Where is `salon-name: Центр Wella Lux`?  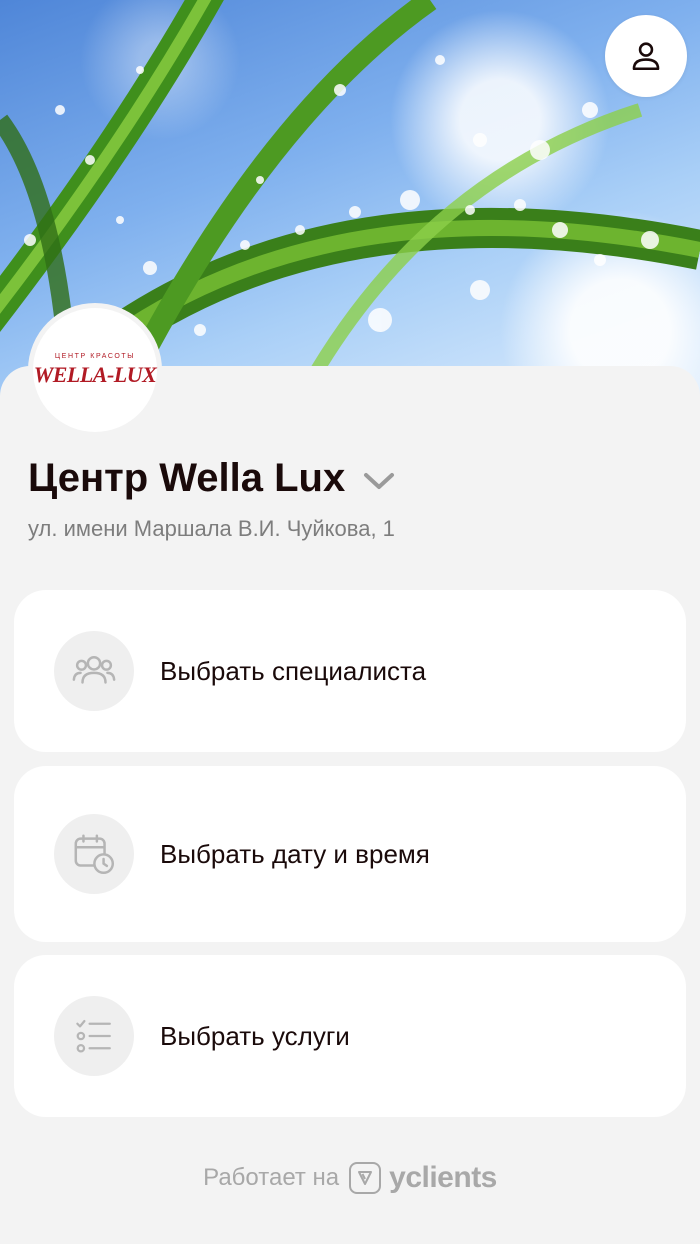
salon-name: Центр Wella Lux is located at coordinates (187, 477).